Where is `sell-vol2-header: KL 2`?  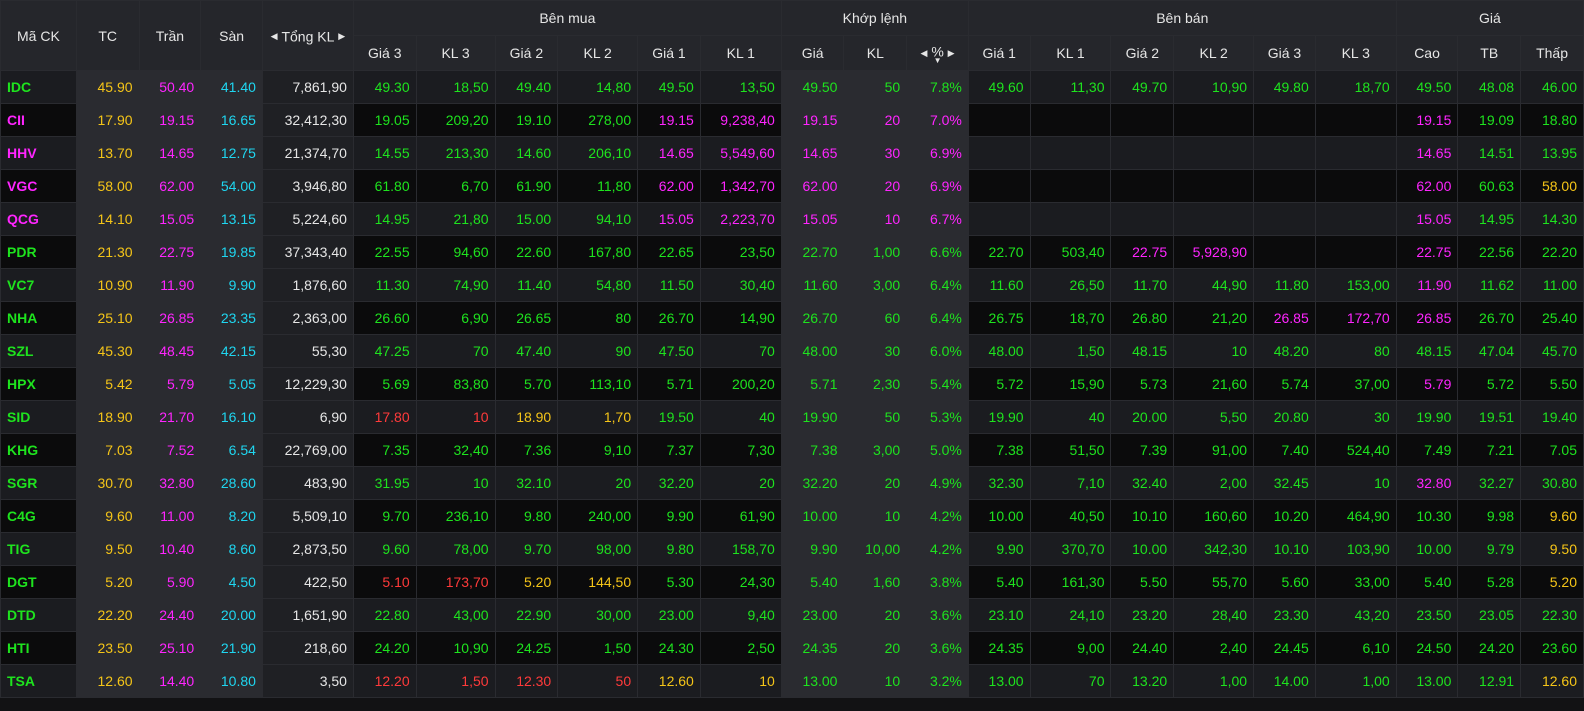
sell-vol2-header: KL 2 is located at coordinates (1214, 53).